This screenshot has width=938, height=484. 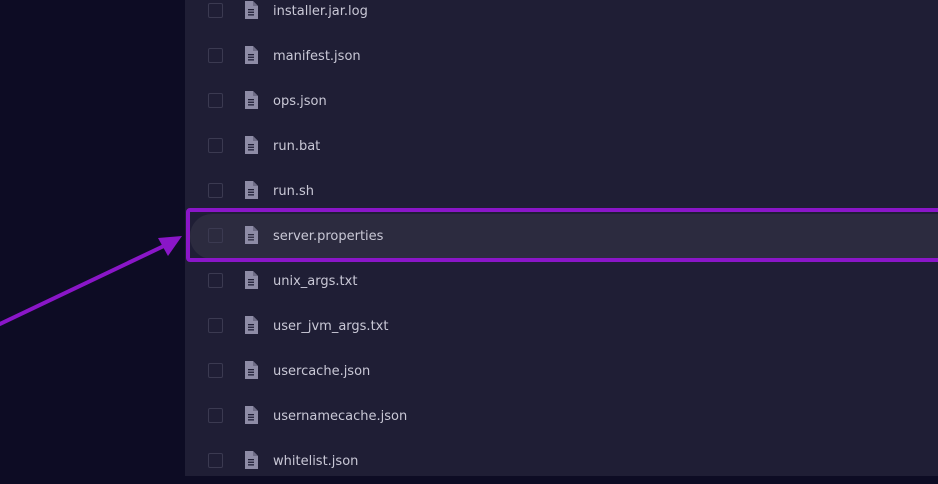 What do you see at coordinates (293, 191) in the screenshot?
I see `file-name: run.sh` at bounding box center [293, 191].